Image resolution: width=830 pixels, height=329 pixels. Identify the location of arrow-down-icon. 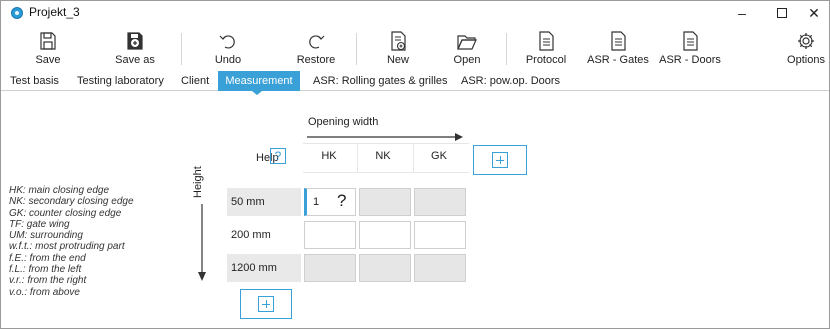
(202, 242).